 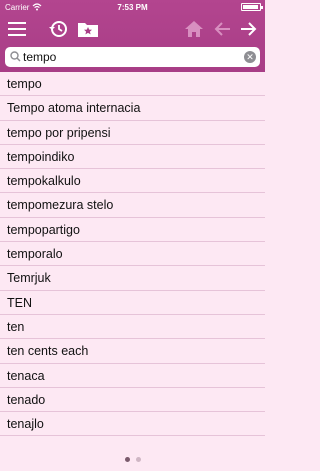 I want to click on favorites-button, so click(x=88, y=29).